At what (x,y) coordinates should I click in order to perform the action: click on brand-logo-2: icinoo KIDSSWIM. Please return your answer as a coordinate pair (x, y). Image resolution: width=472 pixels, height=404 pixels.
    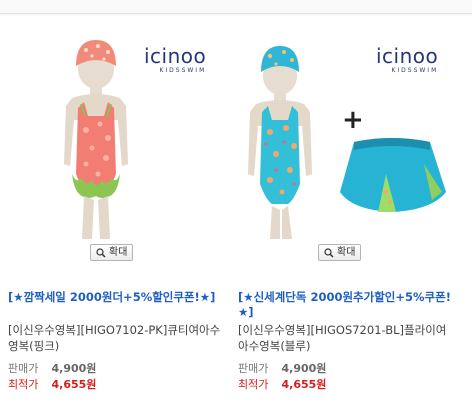
    Looking at the image, I should click on (407, 60).